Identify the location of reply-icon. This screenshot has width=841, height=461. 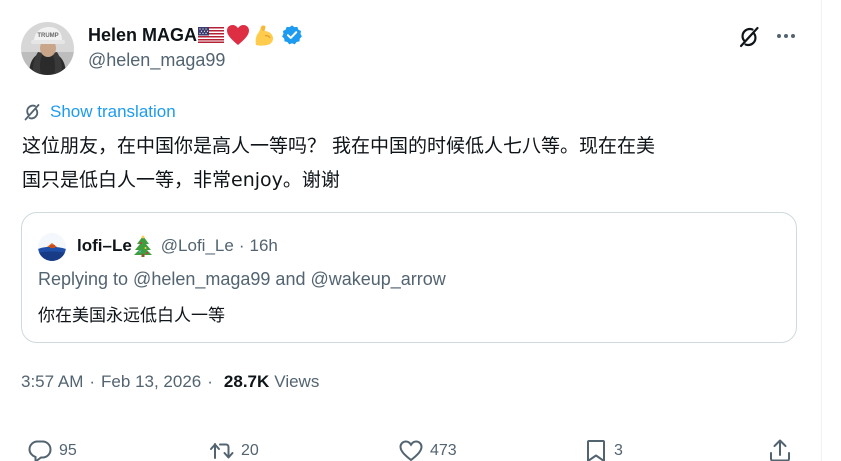
(40, 450).